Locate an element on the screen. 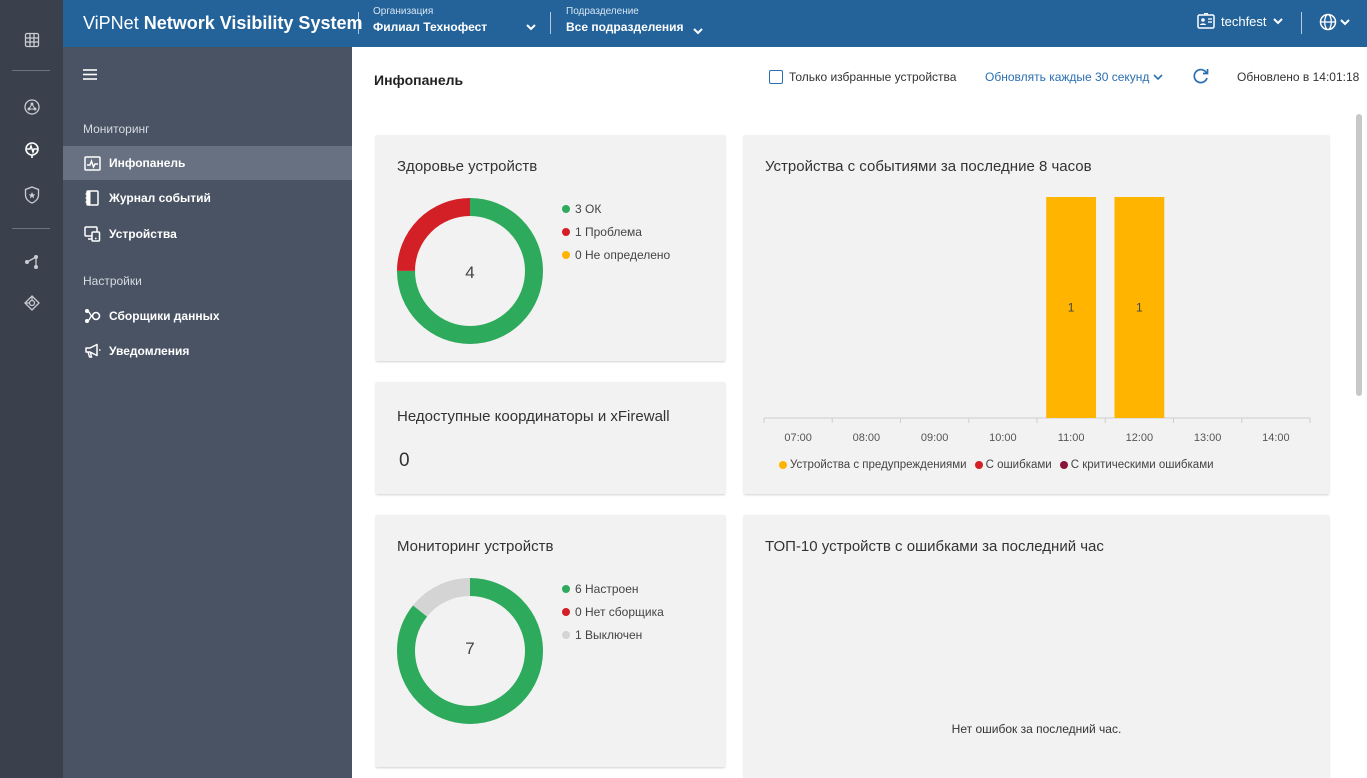 The width and height of the screenshot is (1367, 778). user-menu: techfest is located at coordinates (1240, 21).